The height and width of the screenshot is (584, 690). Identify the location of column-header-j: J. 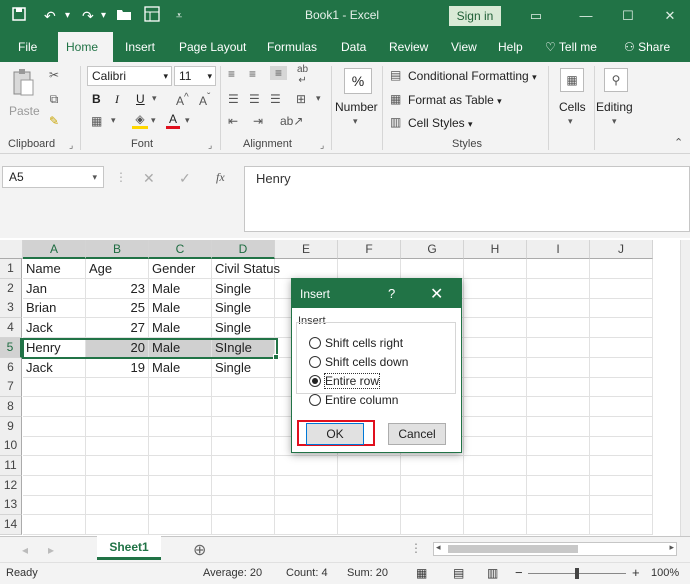
(621, 249).